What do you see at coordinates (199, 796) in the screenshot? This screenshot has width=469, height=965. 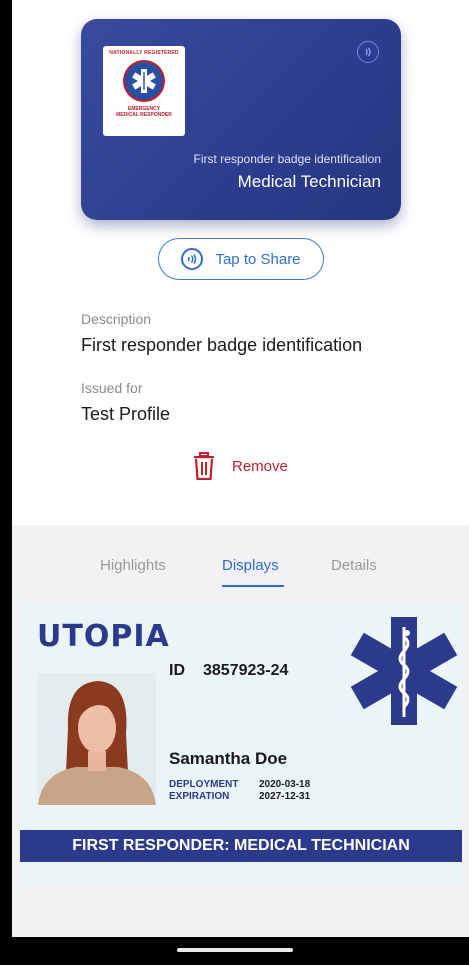 I see `expiration-label: EXPIRATION` at bounding box center [199, 796].